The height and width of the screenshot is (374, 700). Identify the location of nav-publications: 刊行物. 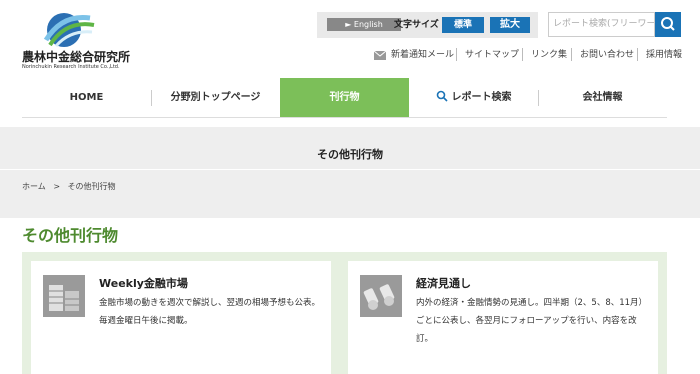
(344, 97).